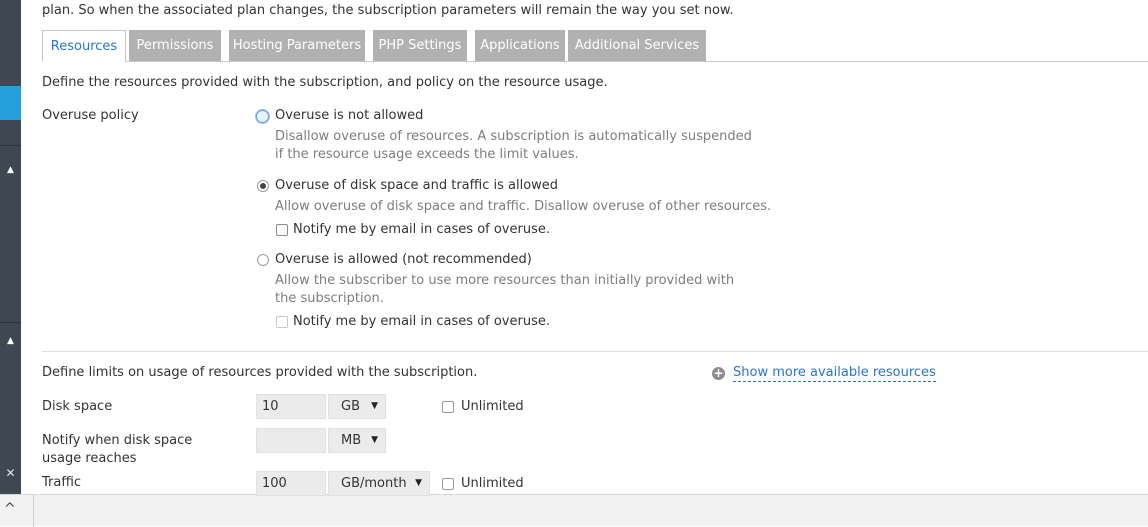 This screenshot has height=527, width=1148. I want to click on disk-space-unit-value: GB, so click(350, 406).